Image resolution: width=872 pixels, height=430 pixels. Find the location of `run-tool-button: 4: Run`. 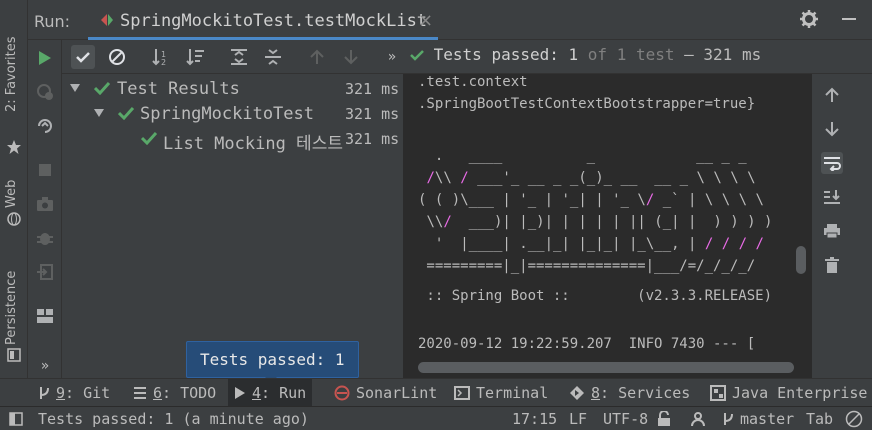

run-tool-button: 4: Run is located at coordinates (270, 393).